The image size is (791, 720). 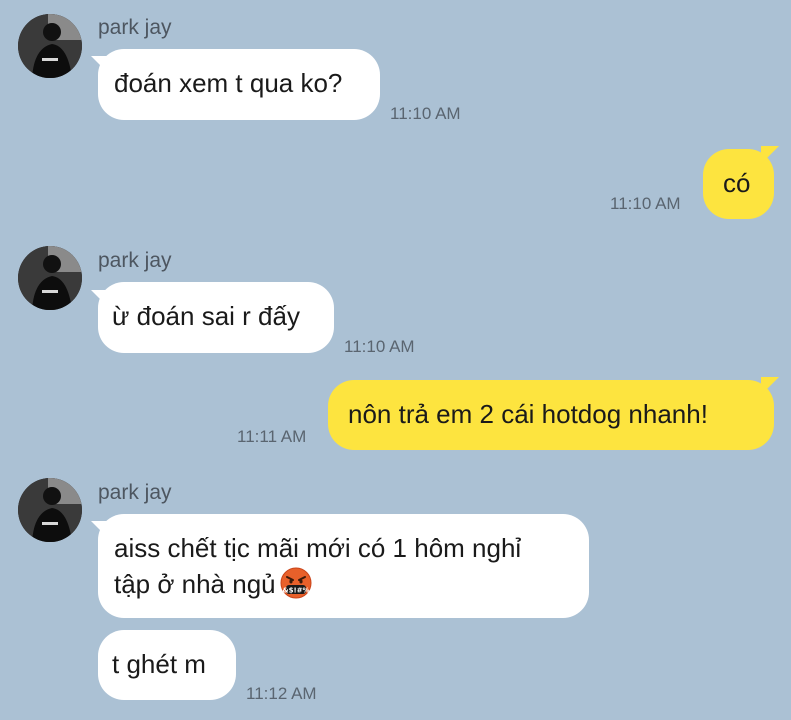 I want to click on message-text: ừ đoán sai r đấy, so click(x=206, y=316).